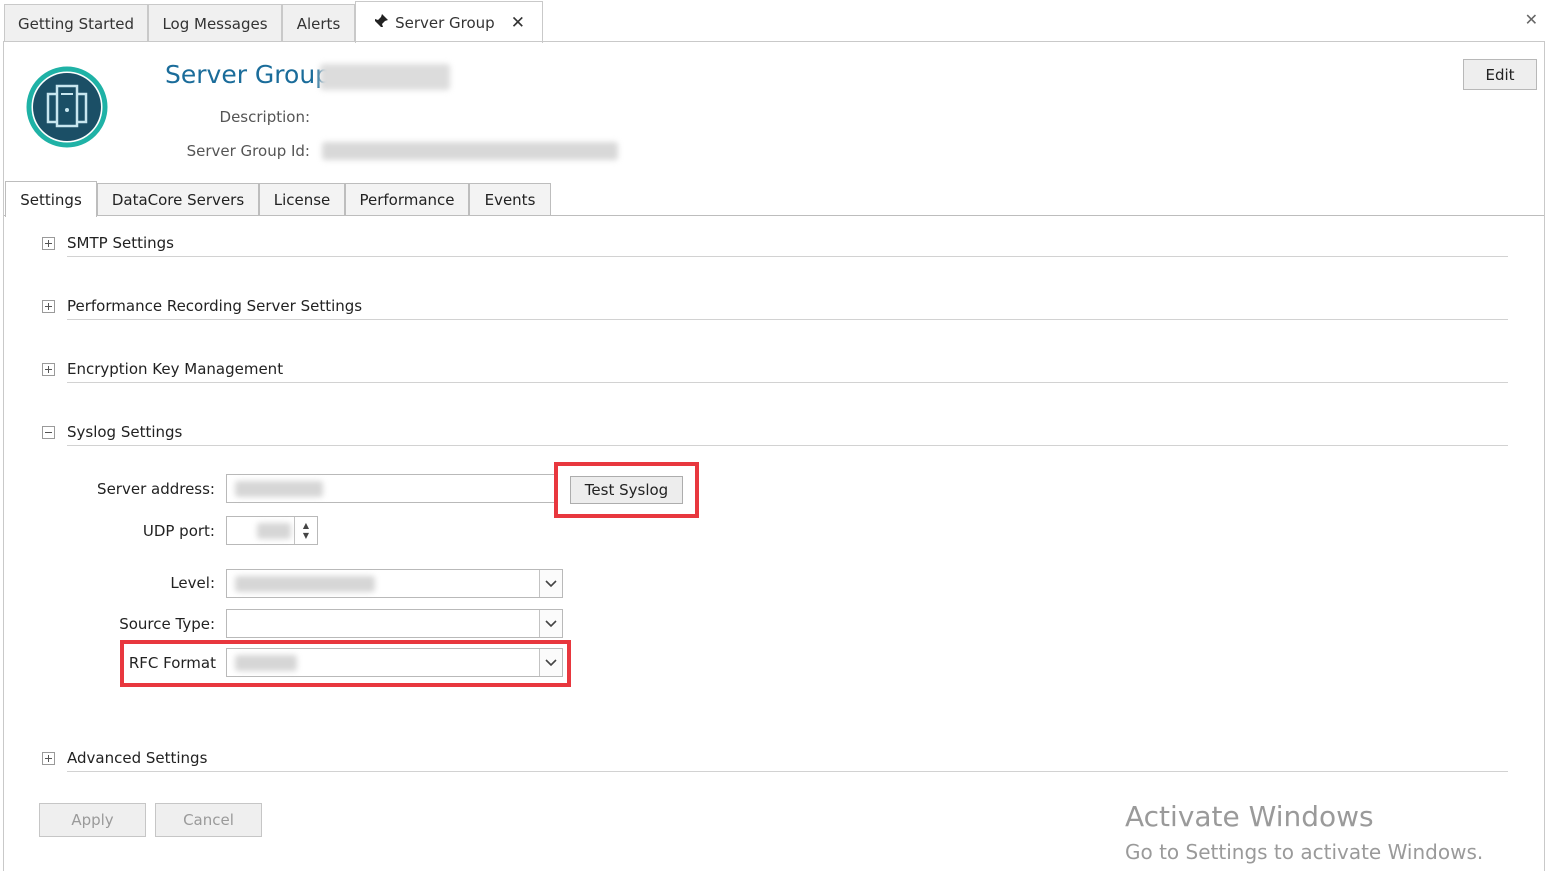 The image size is (1546, 871). I want to click on tab-settings: Settings, so click(51, 199).